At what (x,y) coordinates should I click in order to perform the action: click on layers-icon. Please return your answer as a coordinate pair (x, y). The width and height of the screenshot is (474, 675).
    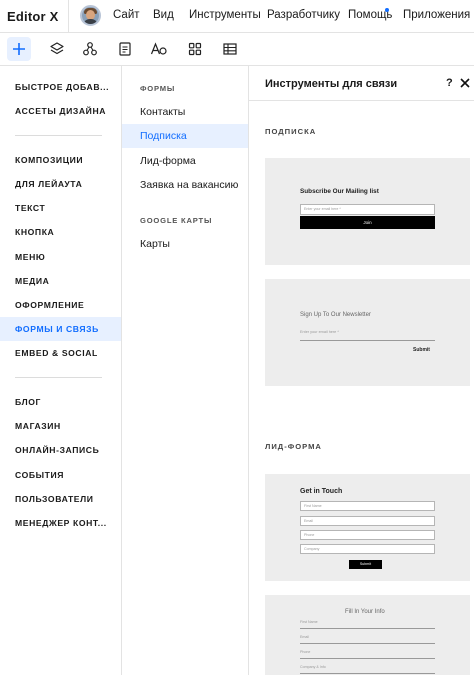
    Looking at the image, I should click on (57, 49).